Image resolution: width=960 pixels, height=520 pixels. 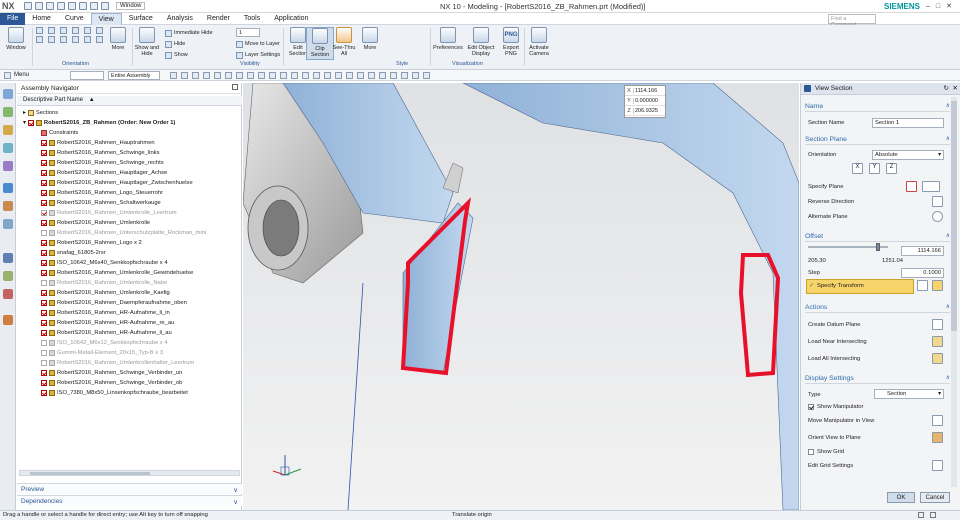 I want to click on section-plane-header: Section Plane ∧, so click(x=877, y=139).